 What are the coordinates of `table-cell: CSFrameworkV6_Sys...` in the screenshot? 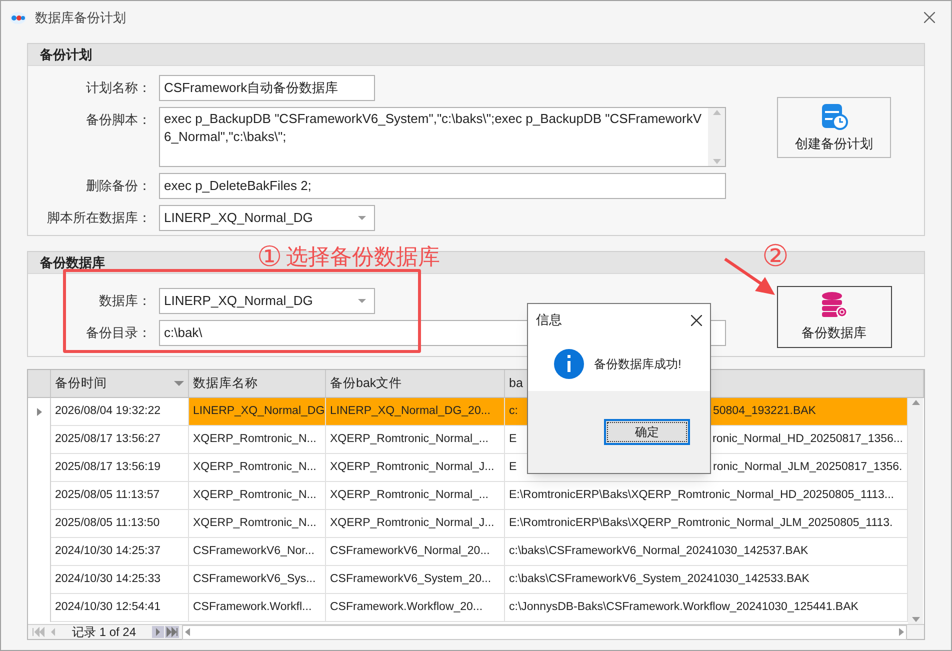 It's located at (257, 580).